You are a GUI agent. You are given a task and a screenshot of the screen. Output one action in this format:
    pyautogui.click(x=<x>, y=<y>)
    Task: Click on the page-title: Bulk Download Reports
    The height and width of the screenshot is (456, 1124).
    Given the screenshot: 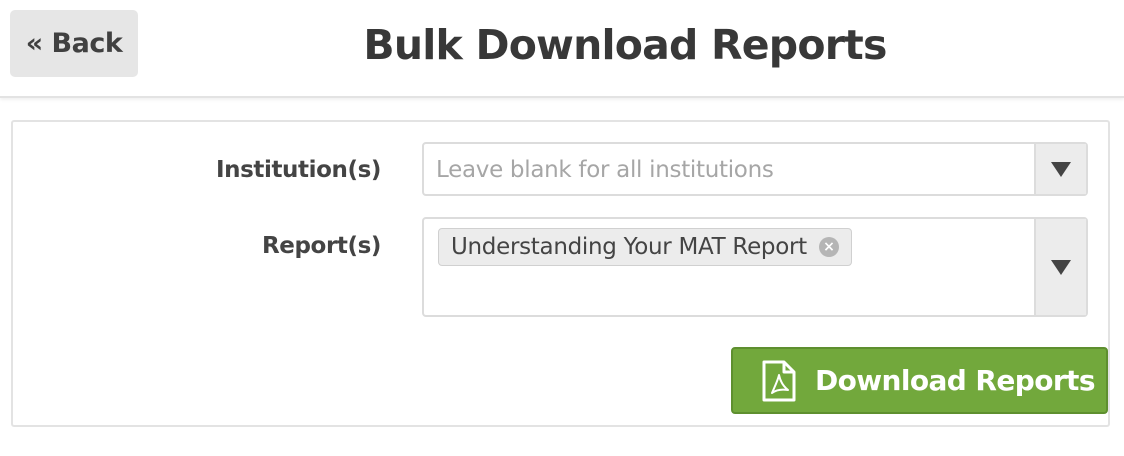 What is the action you would take?
    pyautogui.click(x=625, y=45)
    